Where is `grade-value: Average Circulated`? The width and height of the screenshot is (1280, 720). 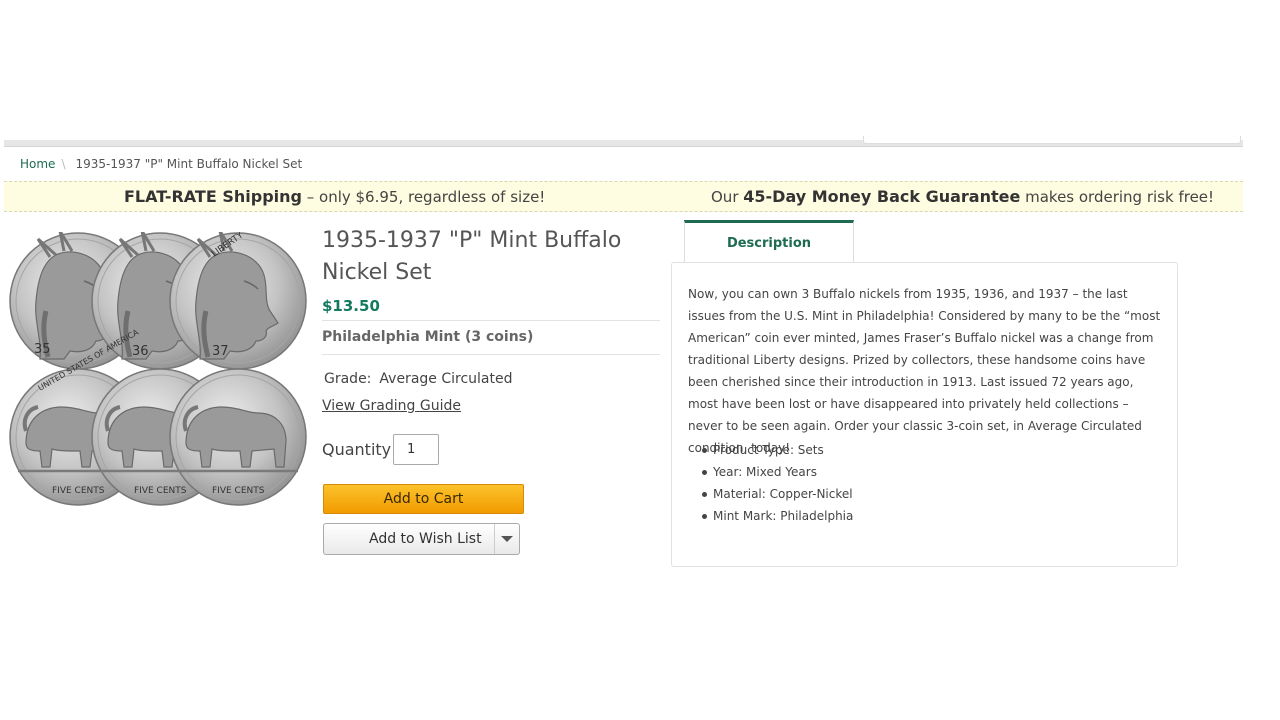 grade-value: Average Circulated is located at coordinates (446, 379).